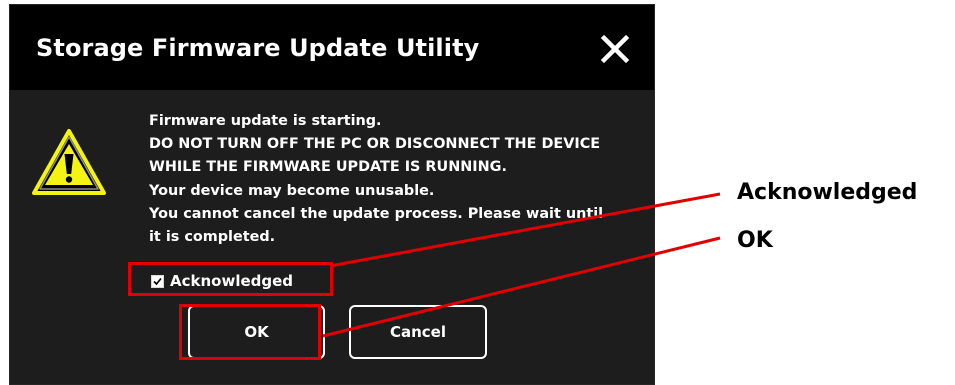 This screenshot has width=955, height=385. Describe the element at coordinates (827, 192) in the screenshot. I see `acknowledged-callout-label: Acknowledged` at that location.